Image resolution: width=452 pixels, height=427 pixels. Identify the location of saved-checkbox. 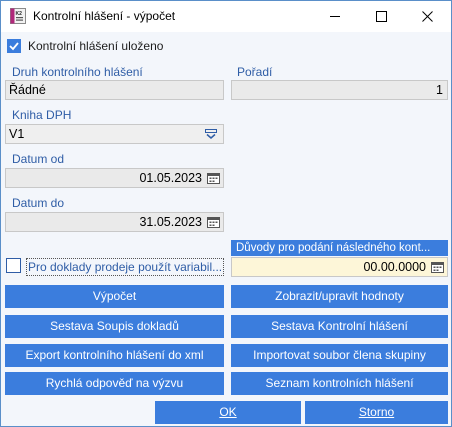
(14, 46).